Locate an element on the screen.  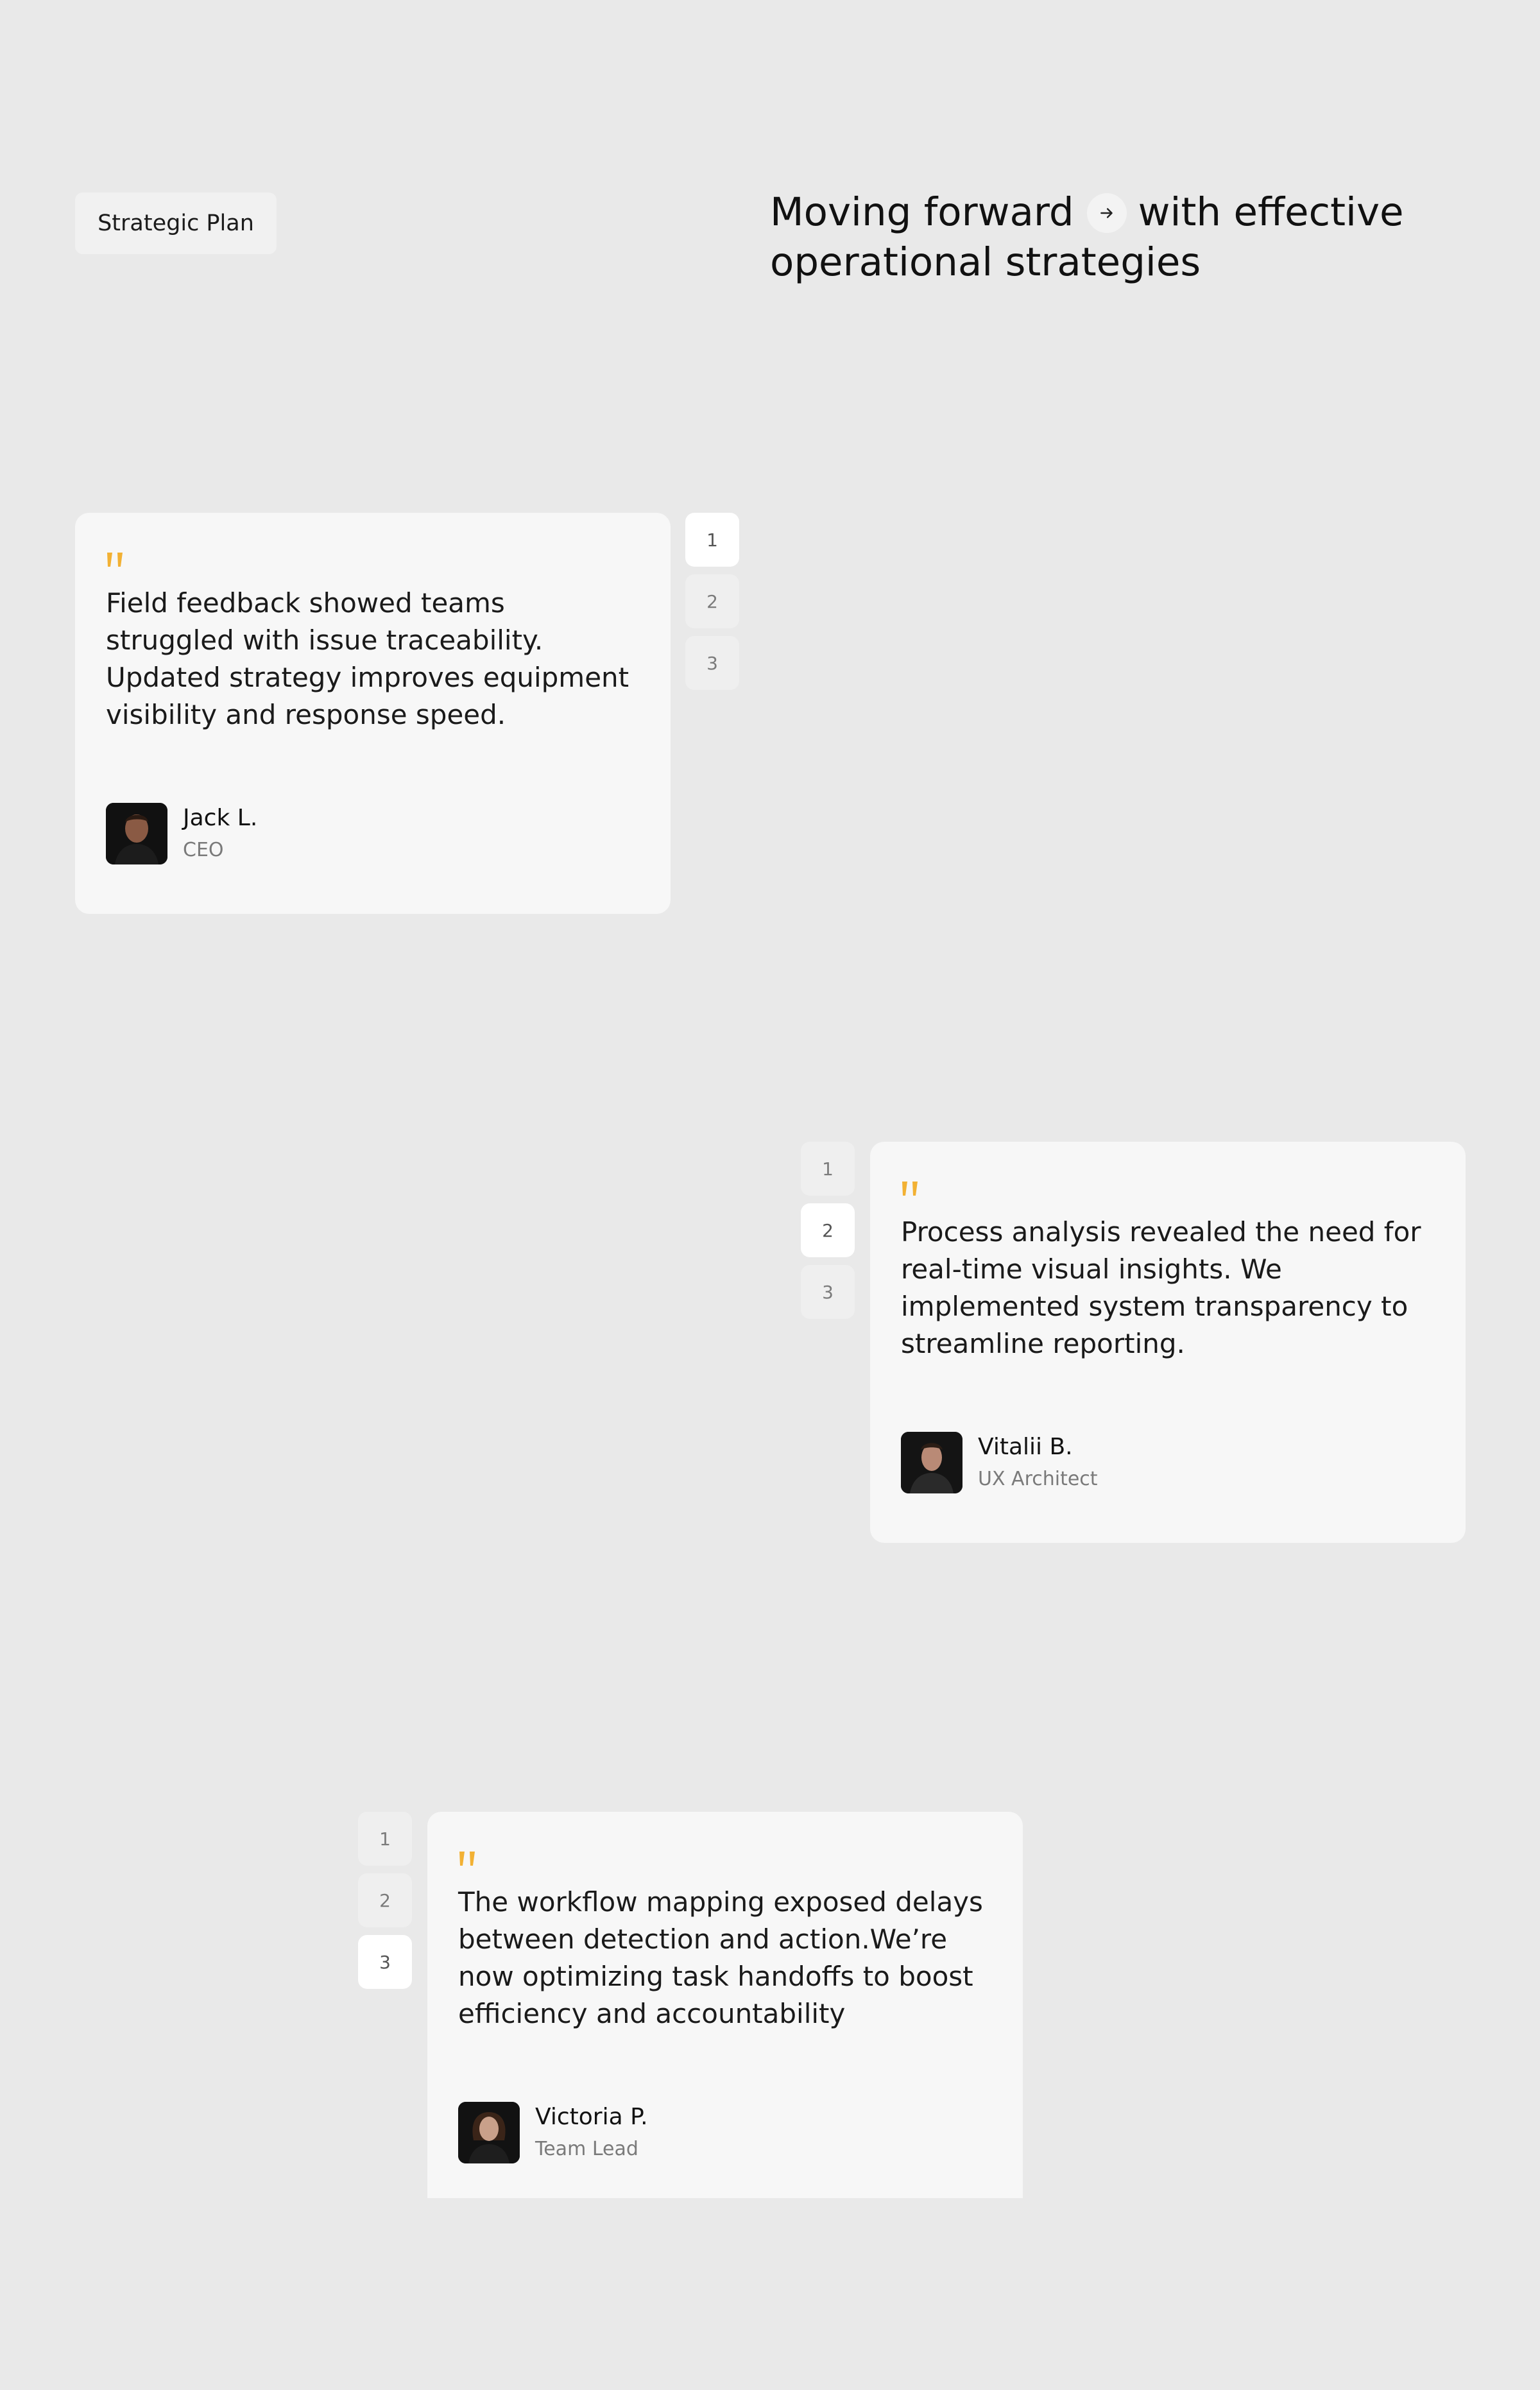
testimonial-pager-3: 1 2 3 is located at coordinates (385, 1904).